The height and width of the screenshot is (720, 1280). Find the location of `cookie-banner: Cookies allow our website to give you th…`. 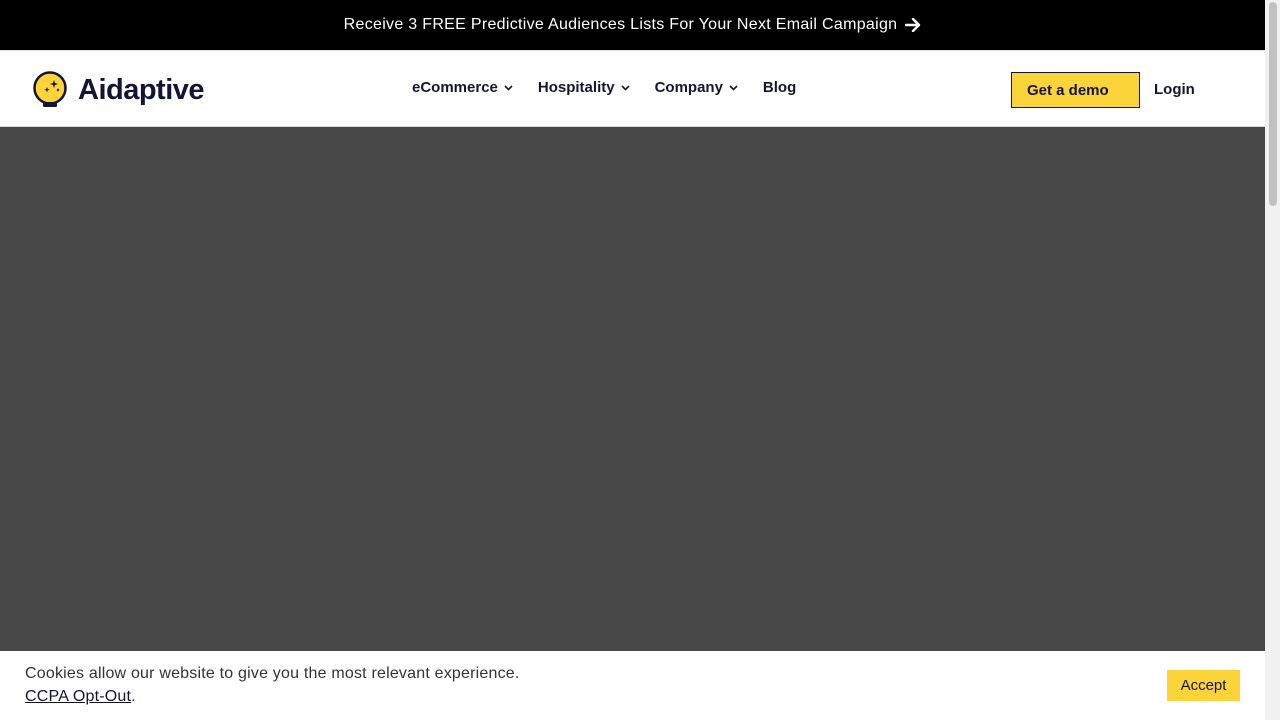

cookie-banner: Cookies allow our website to give you th… is located at coordinates (632, 685).